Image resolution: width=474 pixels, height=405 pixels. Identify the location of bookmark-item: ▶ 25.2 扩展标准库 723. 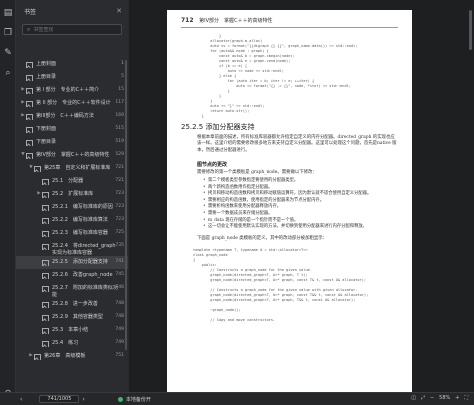
(72, 194).